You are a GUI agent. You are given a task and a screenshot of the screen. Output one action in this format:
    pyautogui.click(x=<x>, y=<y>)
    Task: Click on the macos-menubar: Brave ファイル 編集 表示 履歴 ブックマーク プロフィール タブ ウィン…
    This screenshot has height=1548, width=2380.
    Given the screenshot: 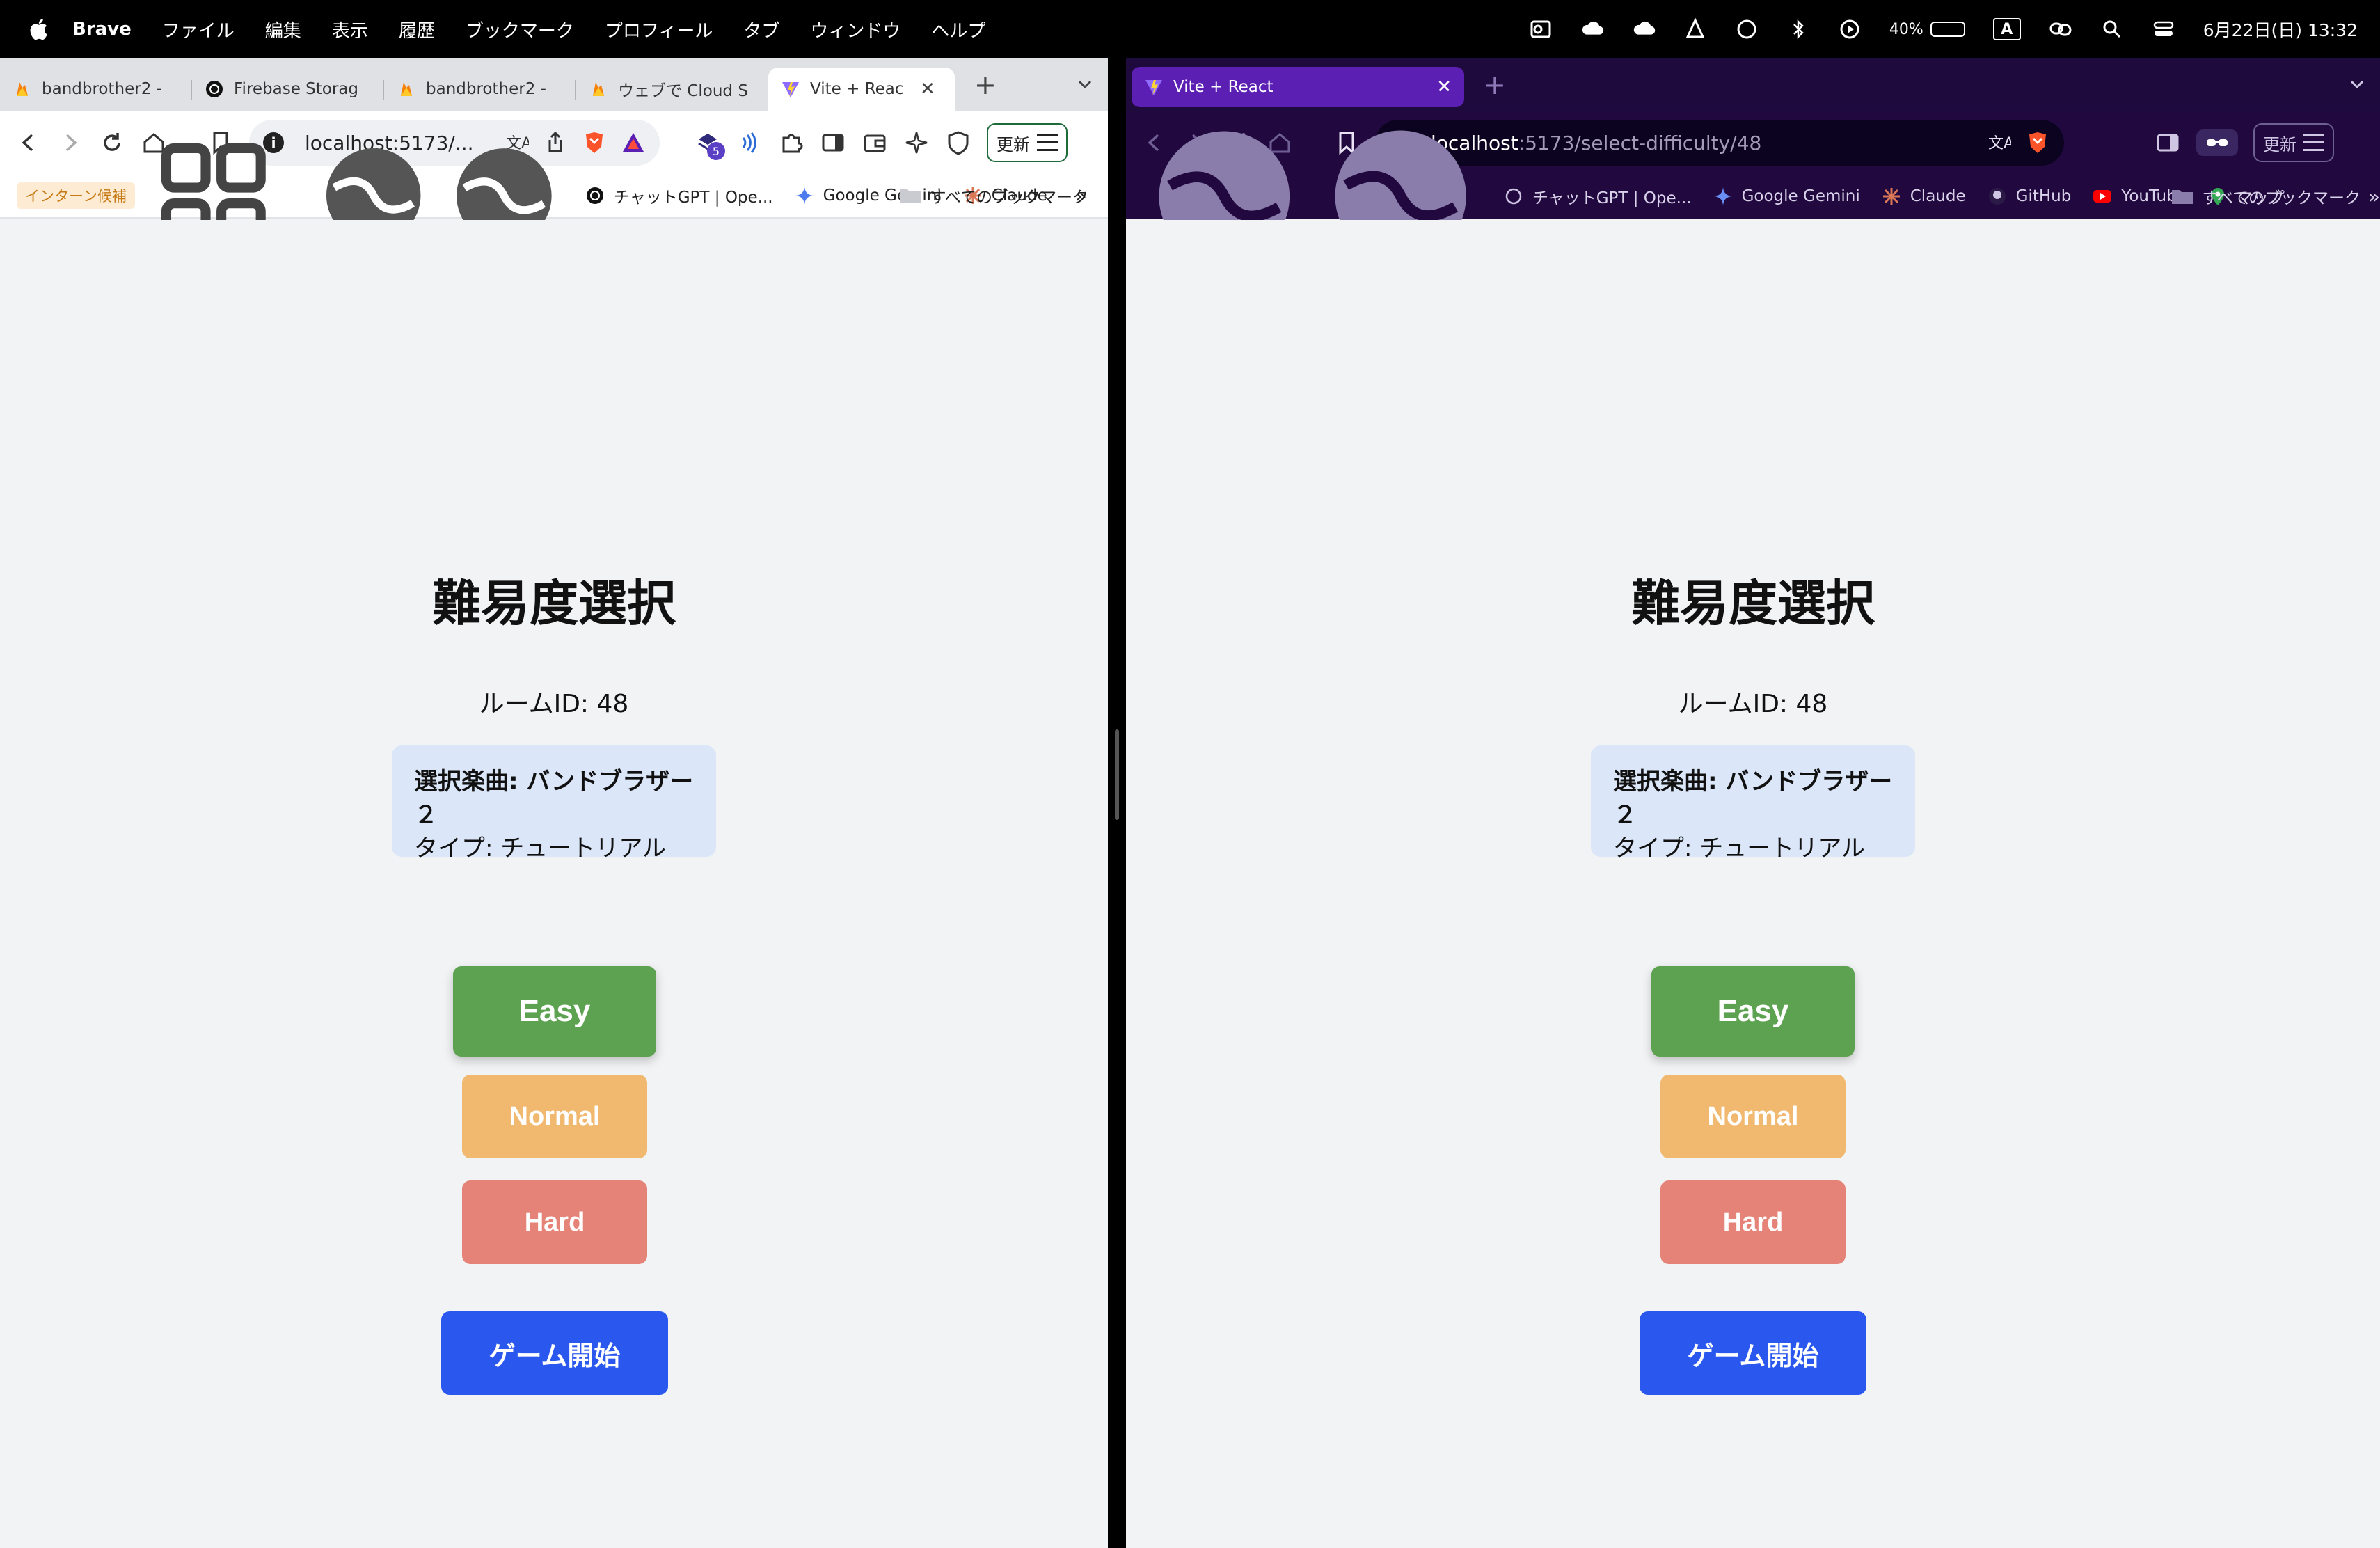 What is the action you would take?
    pyautogui.click(x=1190, y=29)
    